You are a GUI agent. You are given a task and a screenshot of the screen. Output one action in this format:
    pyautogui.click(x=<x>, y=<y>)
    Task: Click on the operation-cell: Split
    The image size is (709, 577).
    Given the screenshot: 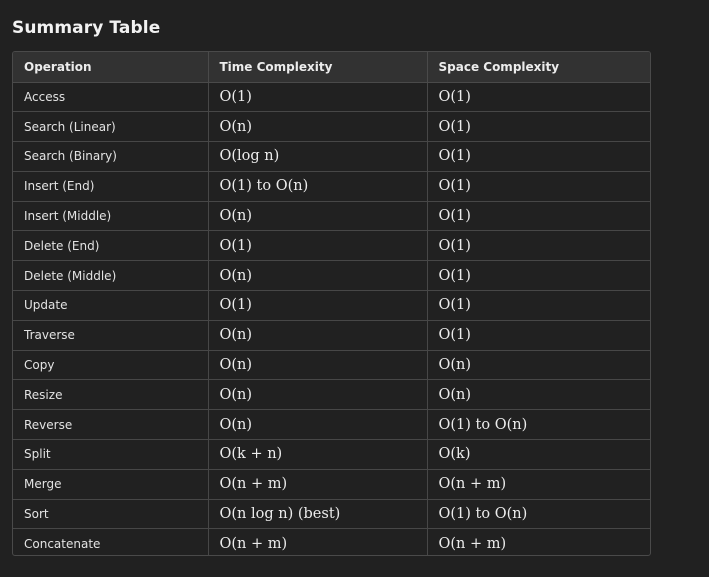 What is the action you would take?
    pyautogui.click(x=111, y=454)
    